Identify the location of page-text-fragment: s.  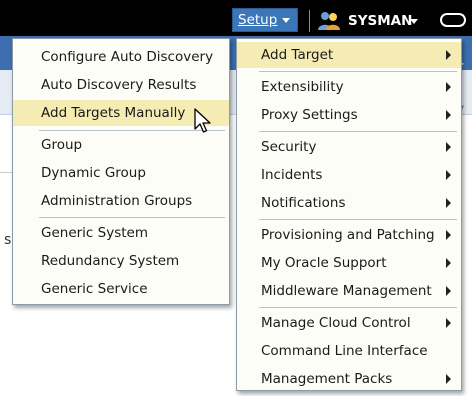
(8, 240).